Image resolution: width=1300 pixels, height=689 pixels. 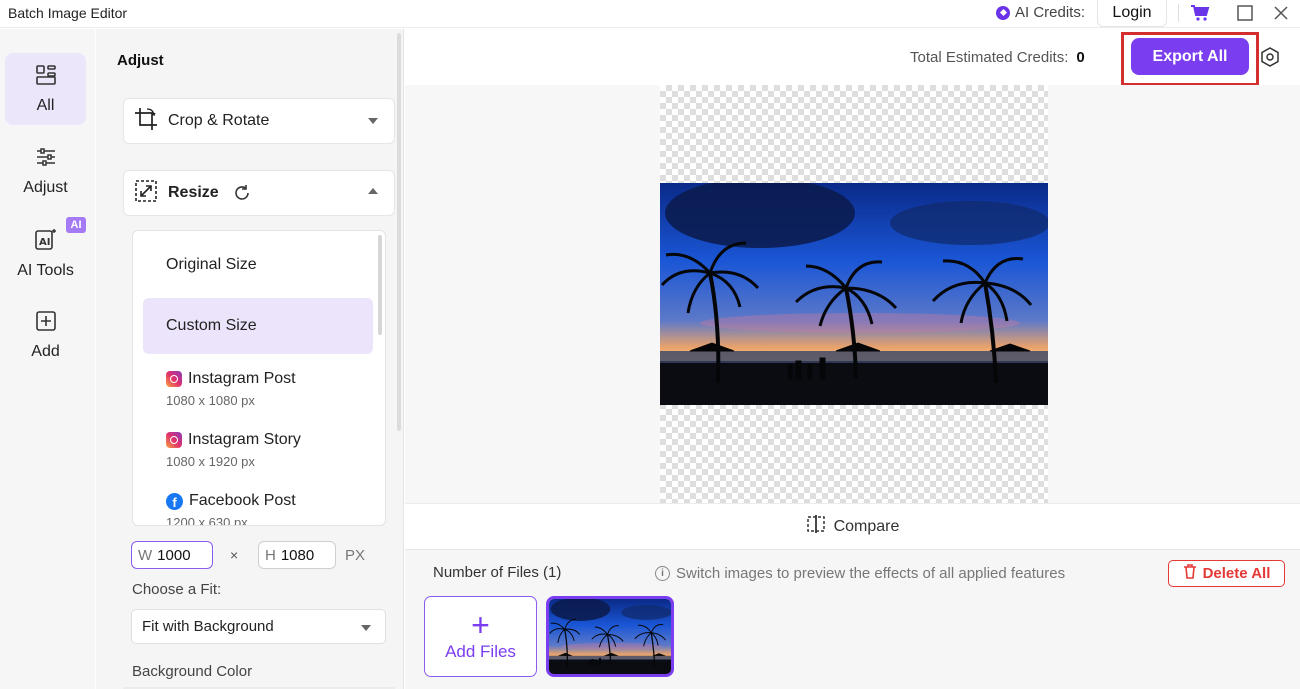 What do you see at coordinates (46, 77) in the screenshot?
I see `grid-icon` at bounding box center [46, 77].